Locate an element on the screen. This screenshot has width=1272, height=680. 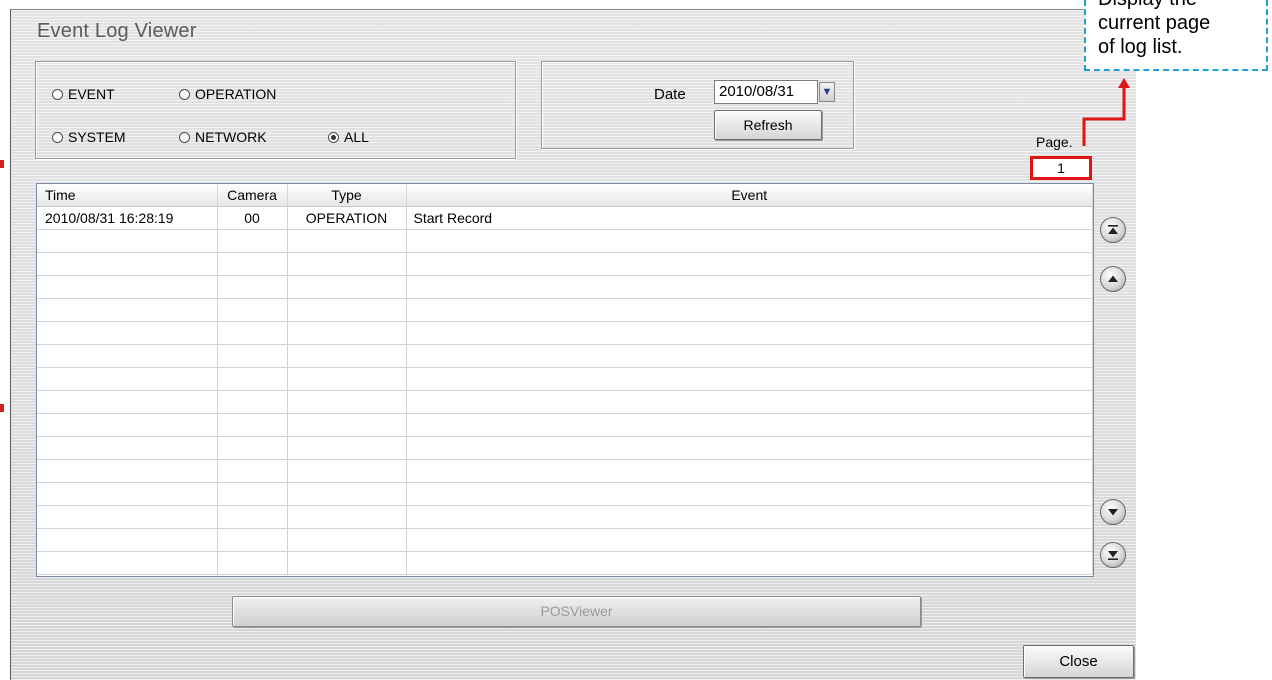
callout-arrow is located at coordinates (1106, 112).